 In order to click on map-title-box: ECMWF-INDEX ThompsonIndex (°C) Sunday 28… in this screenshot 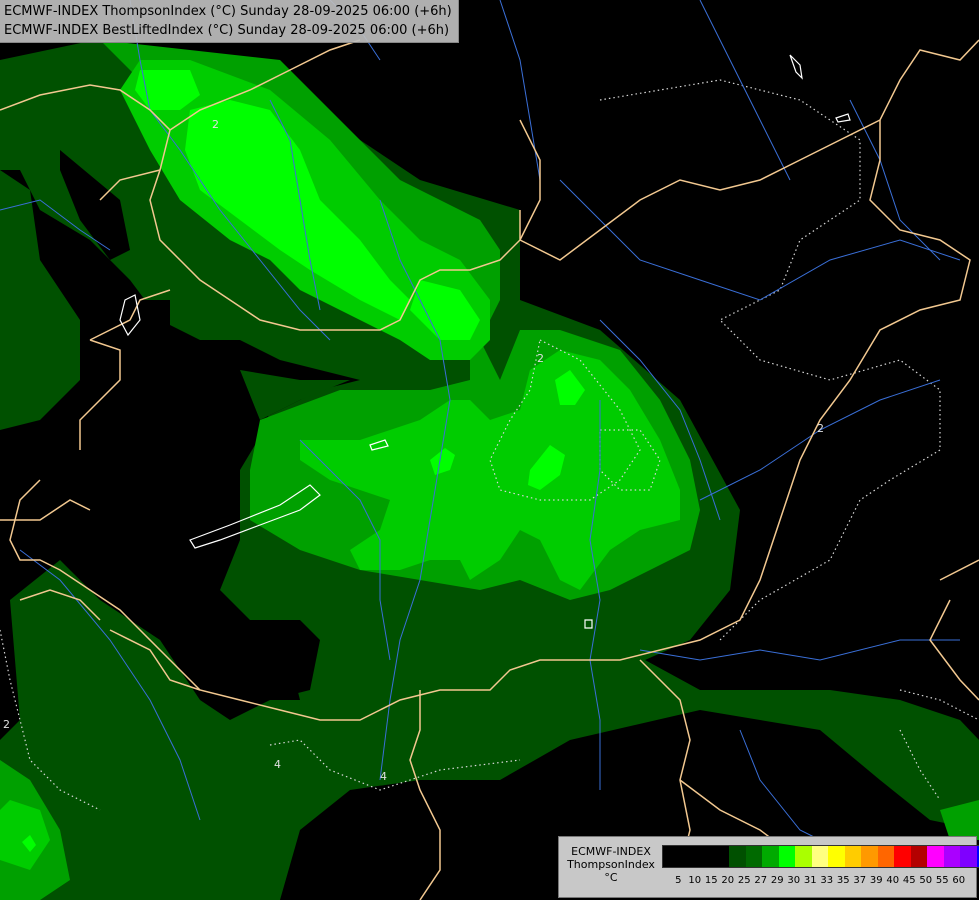, I will do `click(229, 21)`.